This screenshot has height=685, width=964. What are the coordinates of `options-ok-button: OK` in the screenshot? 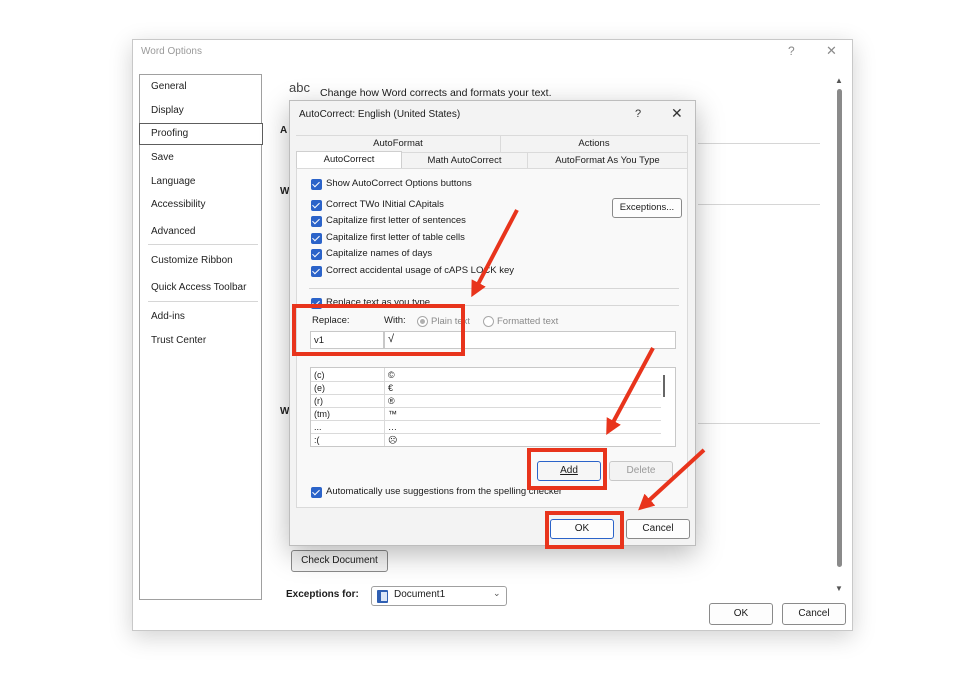 It's located at (741, 614).